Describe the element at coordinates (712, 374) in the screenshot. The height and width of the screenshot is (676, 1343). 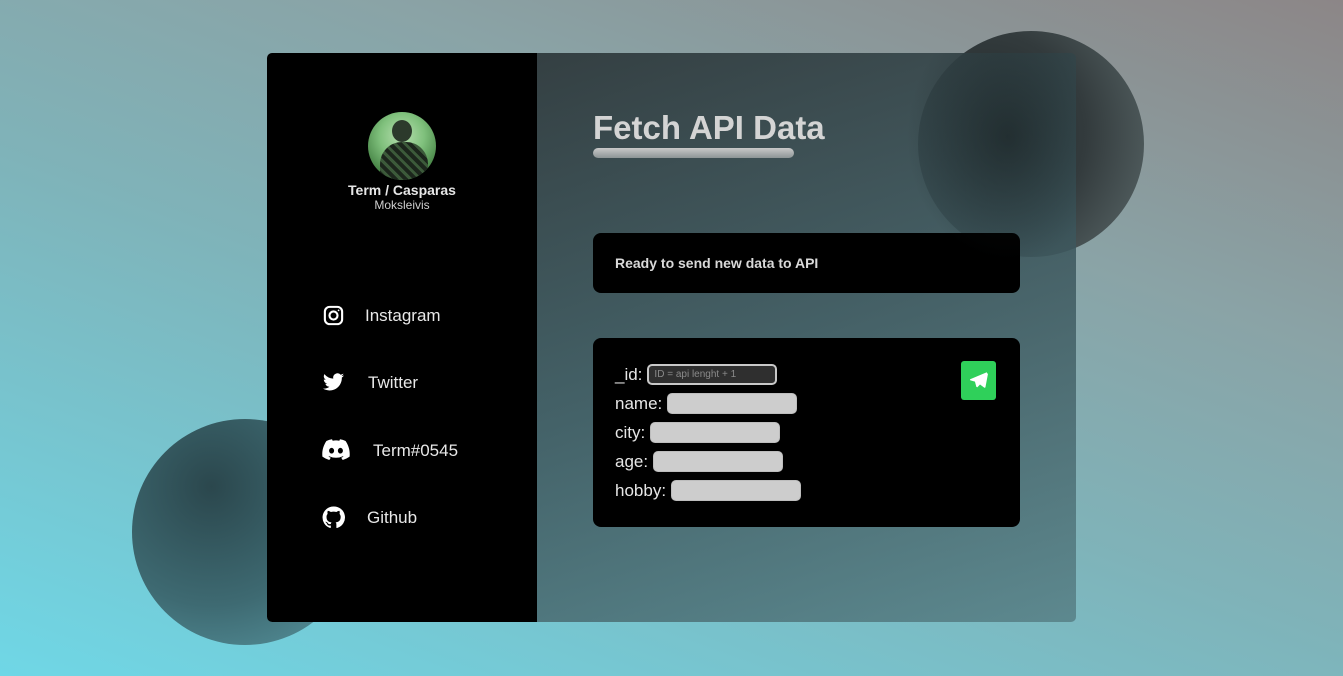
I see `id-input` at that location.